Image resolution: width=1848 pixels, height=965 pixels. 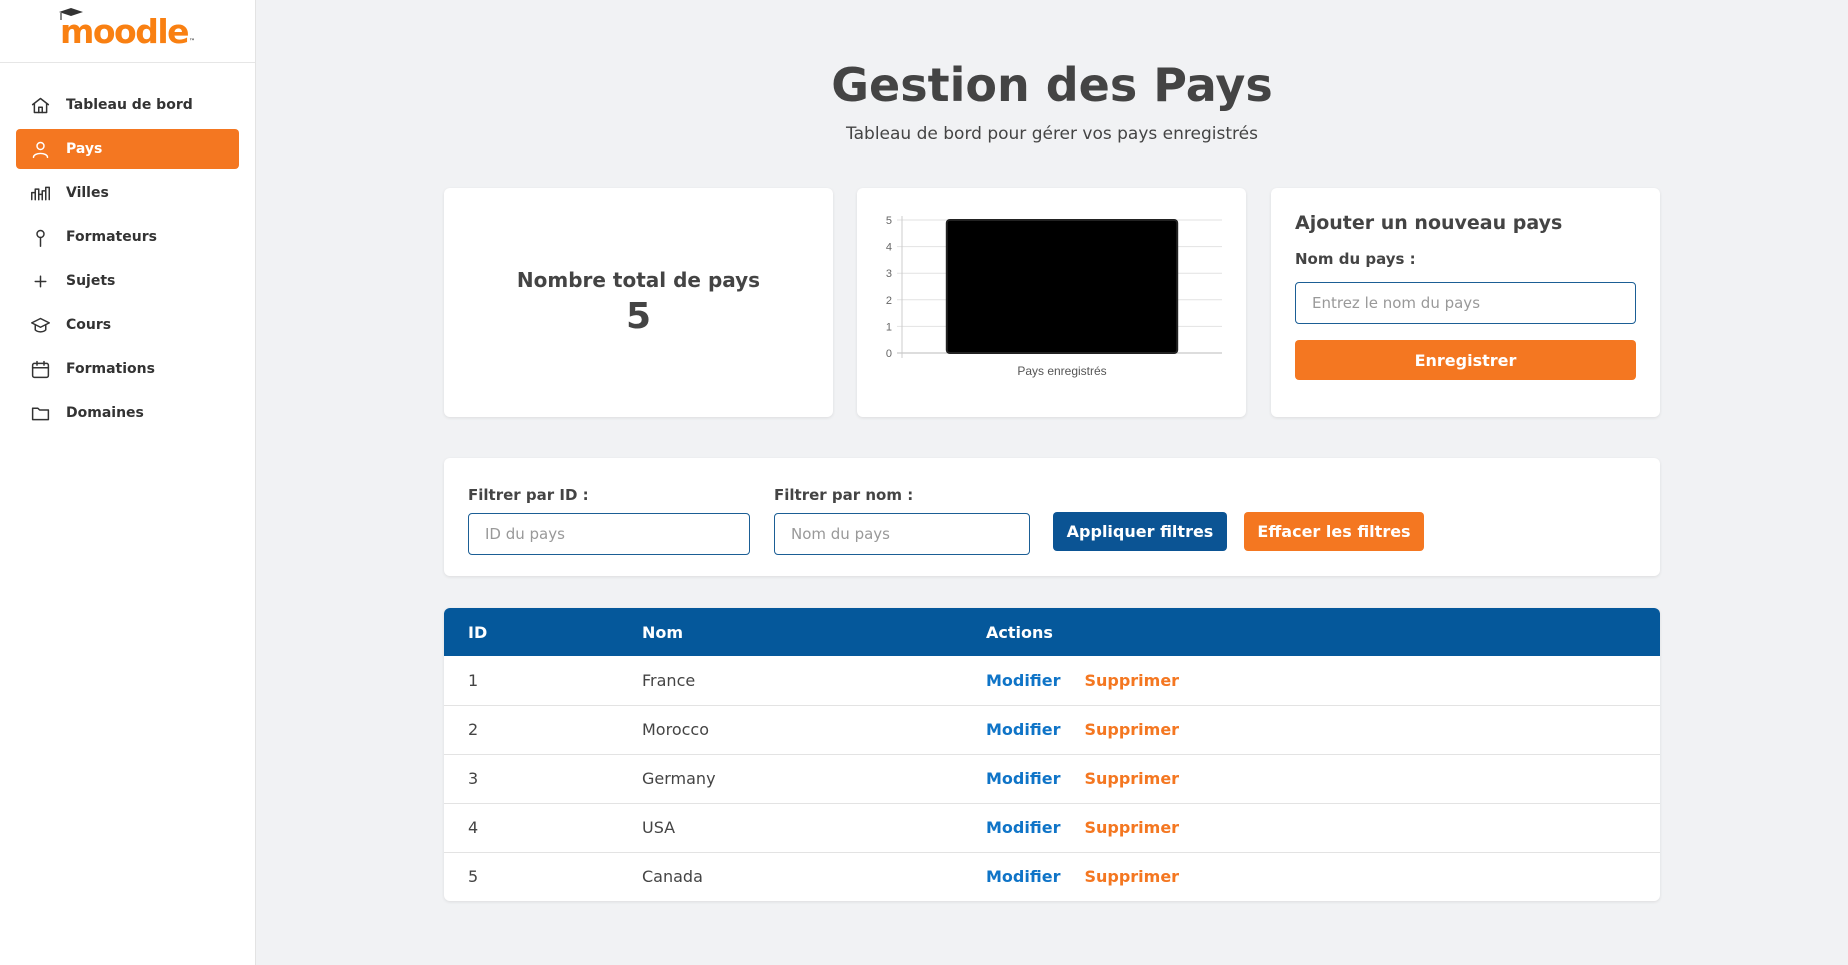 I want to click on total-countries-card: Nombre total de pays 5, so click(x=638, y=302).